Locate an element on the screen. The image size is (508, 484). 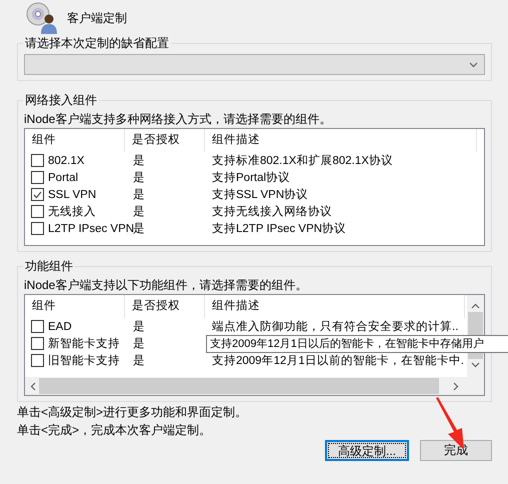
component-name: EAD is located at coordinates (60, 327).